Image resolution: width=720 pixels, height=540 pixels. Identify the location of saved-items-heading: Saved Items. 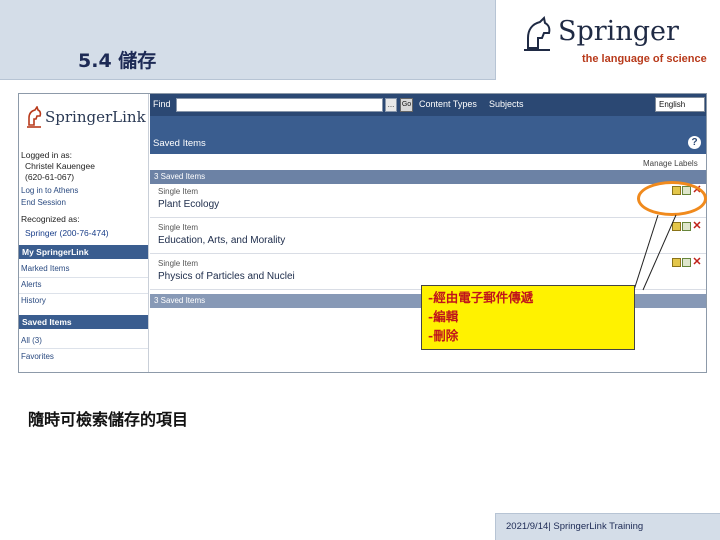
(83, 322).